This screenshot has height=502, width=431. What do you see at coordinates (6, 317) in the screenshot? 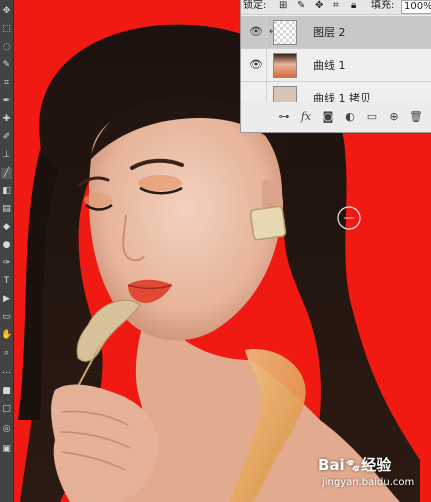
I see `shape-tool-icon: ▭` at bounding box center [6, 317].